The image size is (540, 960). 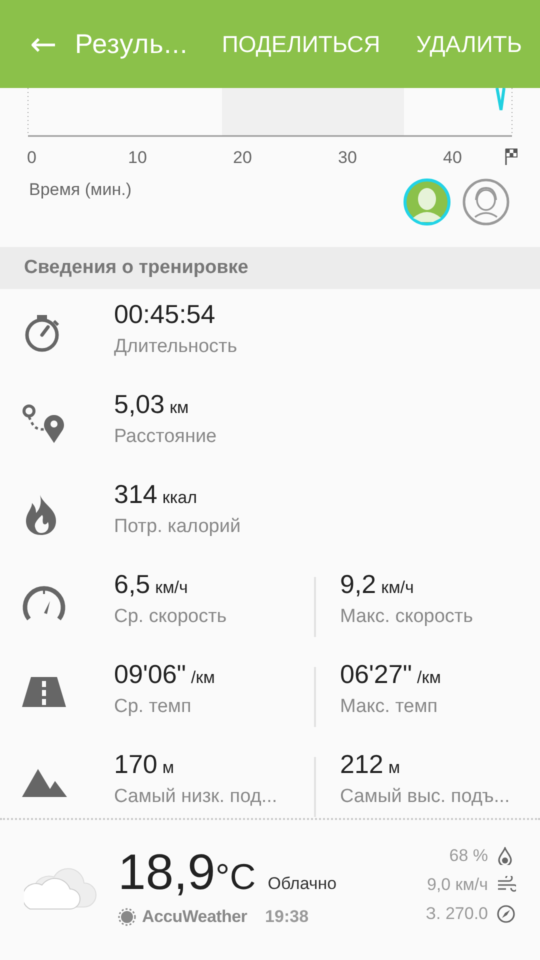 I want to click on back-button: ←, so click(x=43, y=44).